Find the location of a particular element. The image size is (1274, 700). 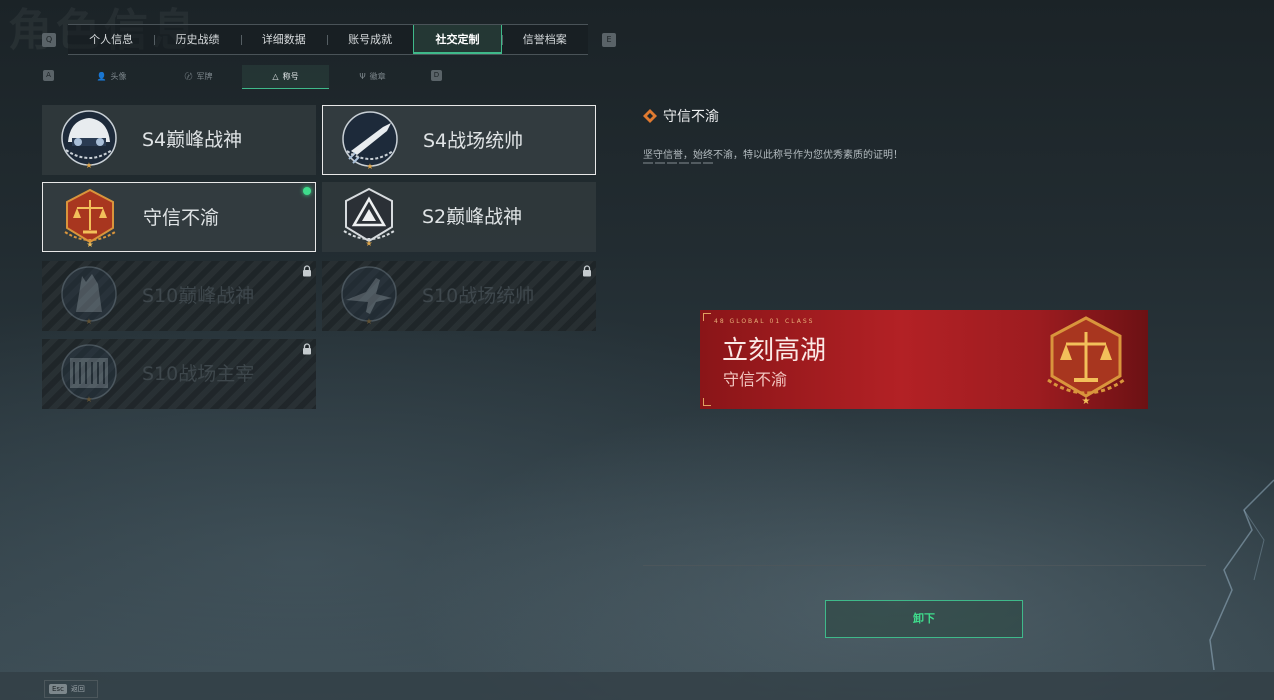

dogtag-icon: 〄 is located at coordinates (188, 76).